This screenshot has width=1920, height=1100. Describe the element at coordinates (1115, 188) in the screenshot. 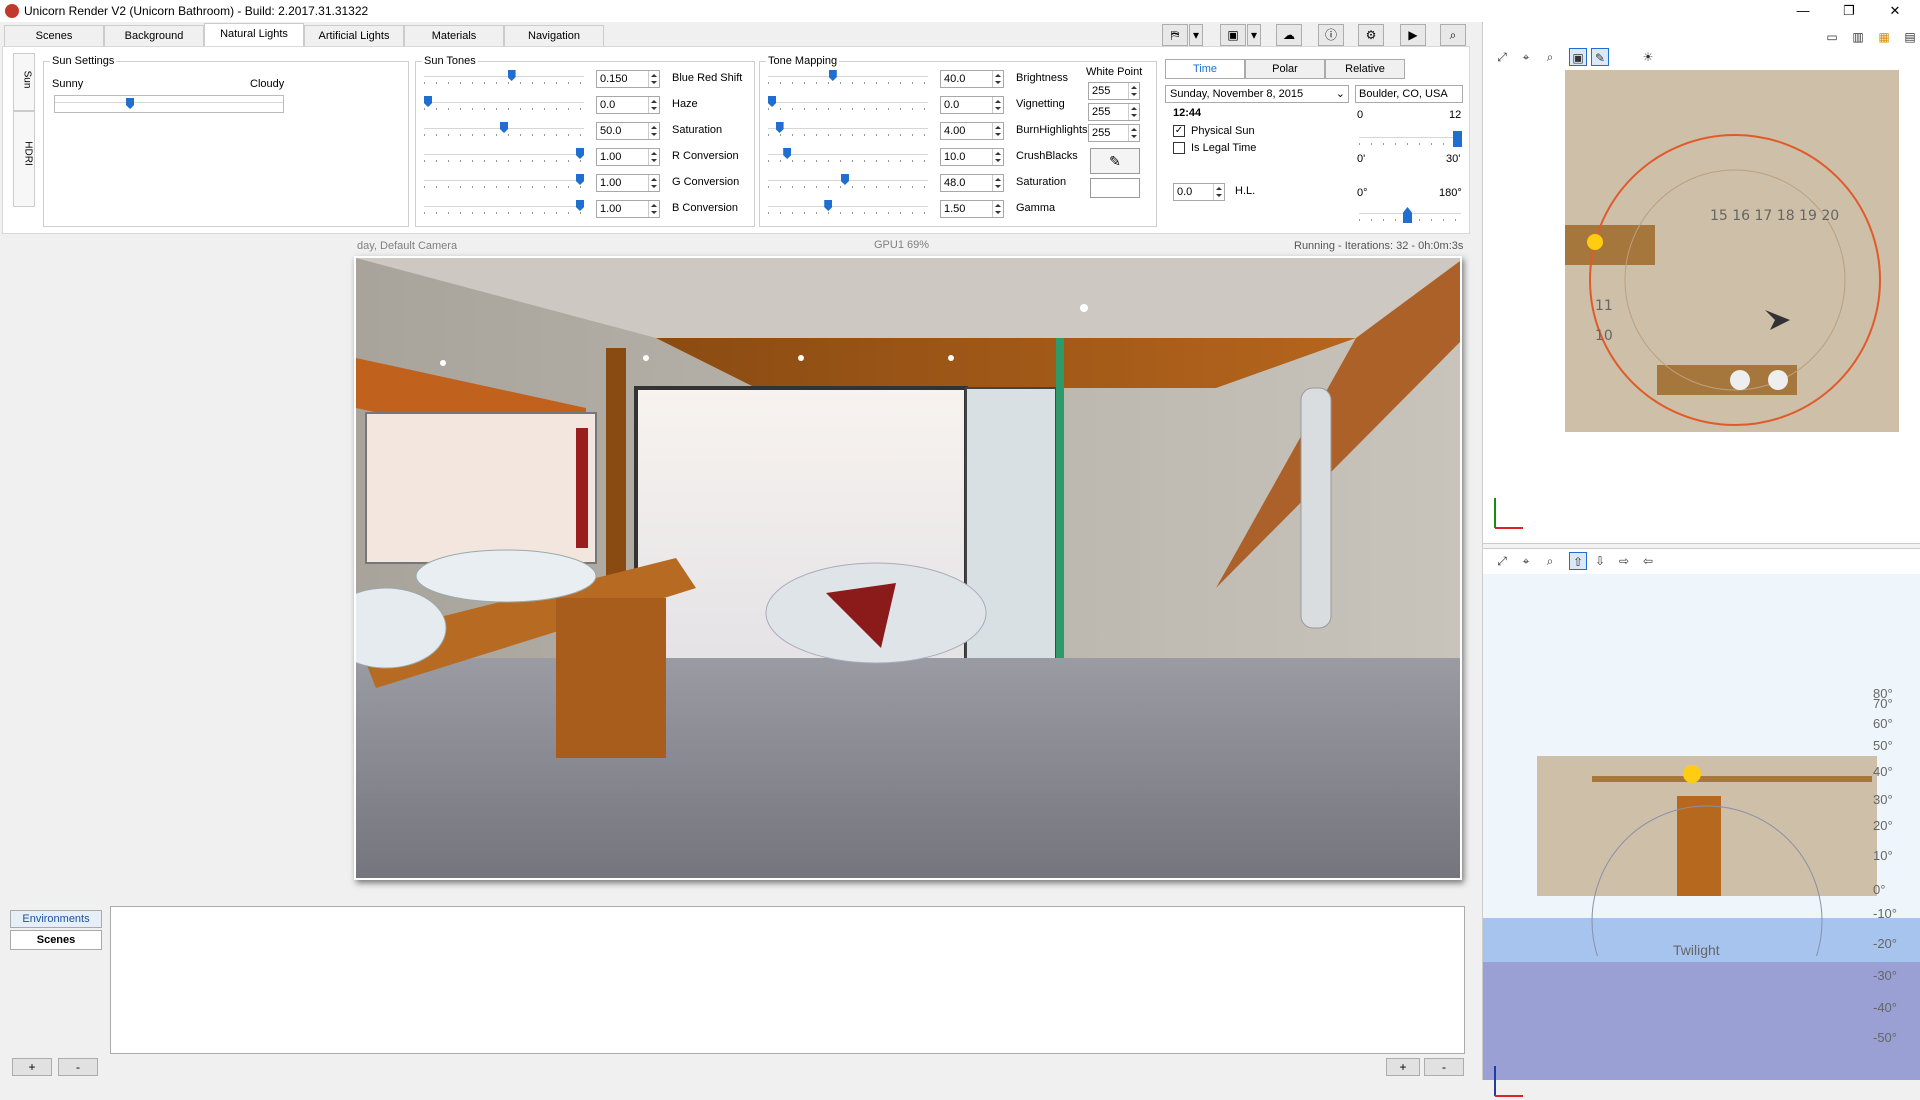

I see `white-point-swatch` at that location.